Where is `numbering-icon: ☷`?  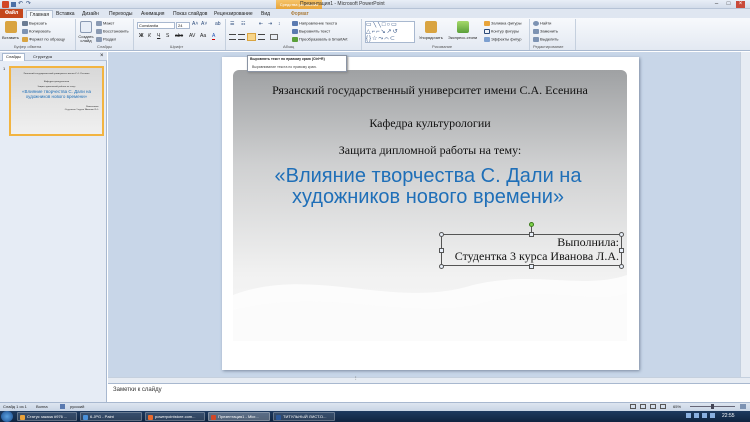 numbering-icon: ☷ is located at coordinates (243, 24).